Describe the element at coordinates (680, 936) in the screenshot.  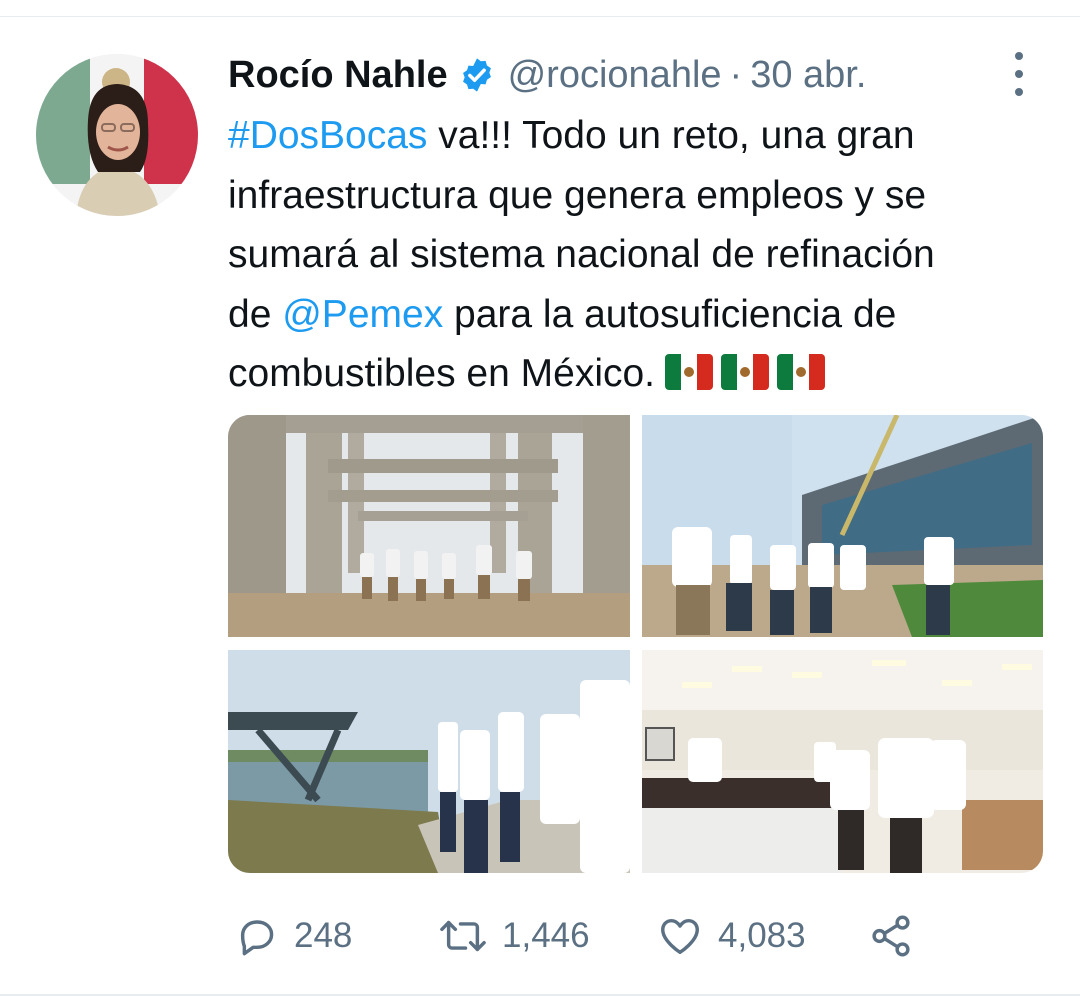
I see `heart-icon` at that location.